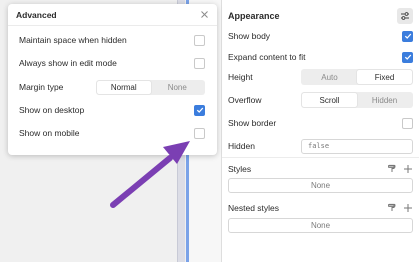 The image size is (419, 262). I want to click on show-desktop-checkbox, so click(199, 110).